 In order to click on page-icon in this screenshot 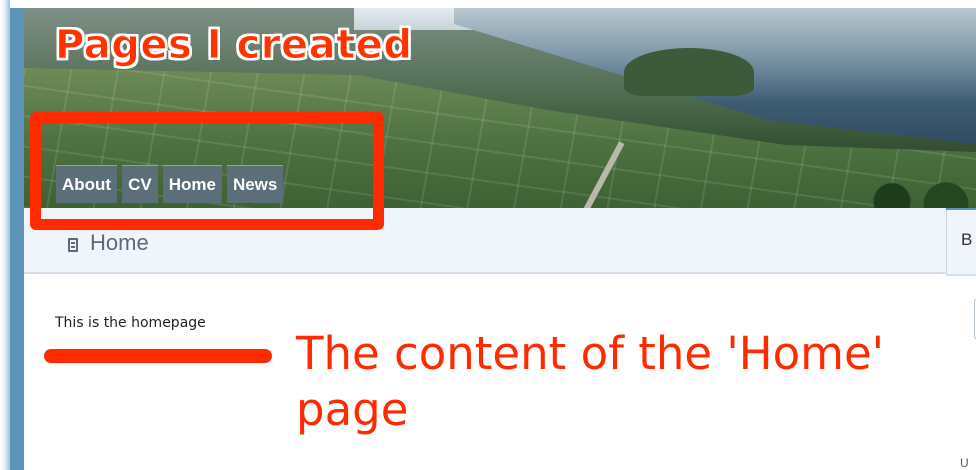, I will do `click(73, 245)`.